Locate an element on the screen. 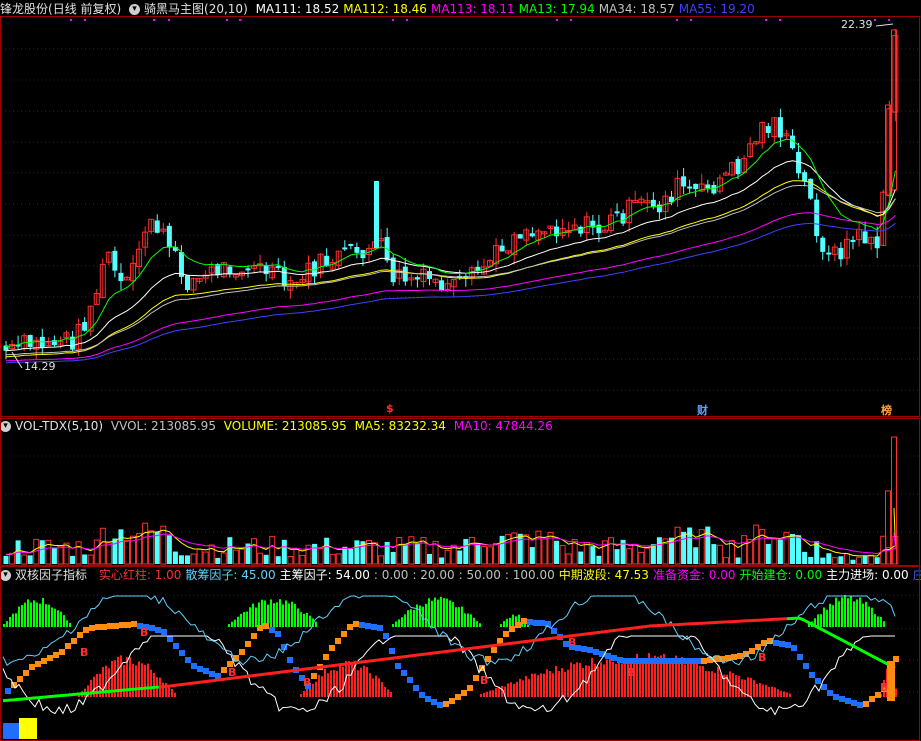 The height and width of the screenshot is (741, 921). event-marker-dollar: $ is located at coordinates (390, 408).